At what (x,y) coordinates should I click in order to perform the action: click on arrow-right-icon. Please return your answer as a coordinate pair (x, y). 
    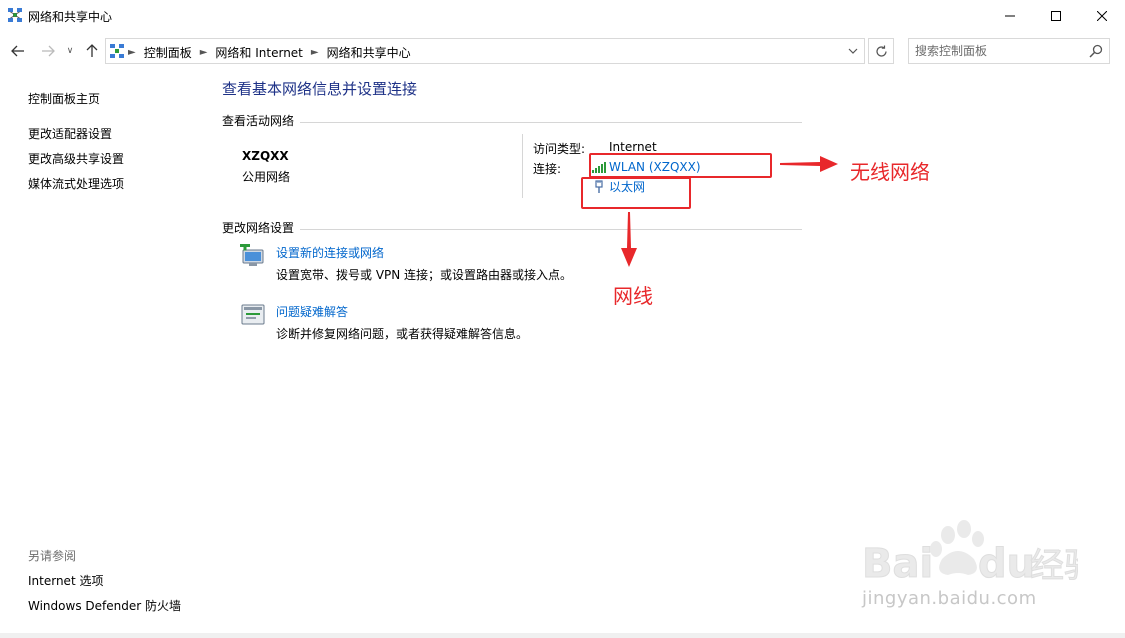
    Looking at the image, I should click on (48, 51).